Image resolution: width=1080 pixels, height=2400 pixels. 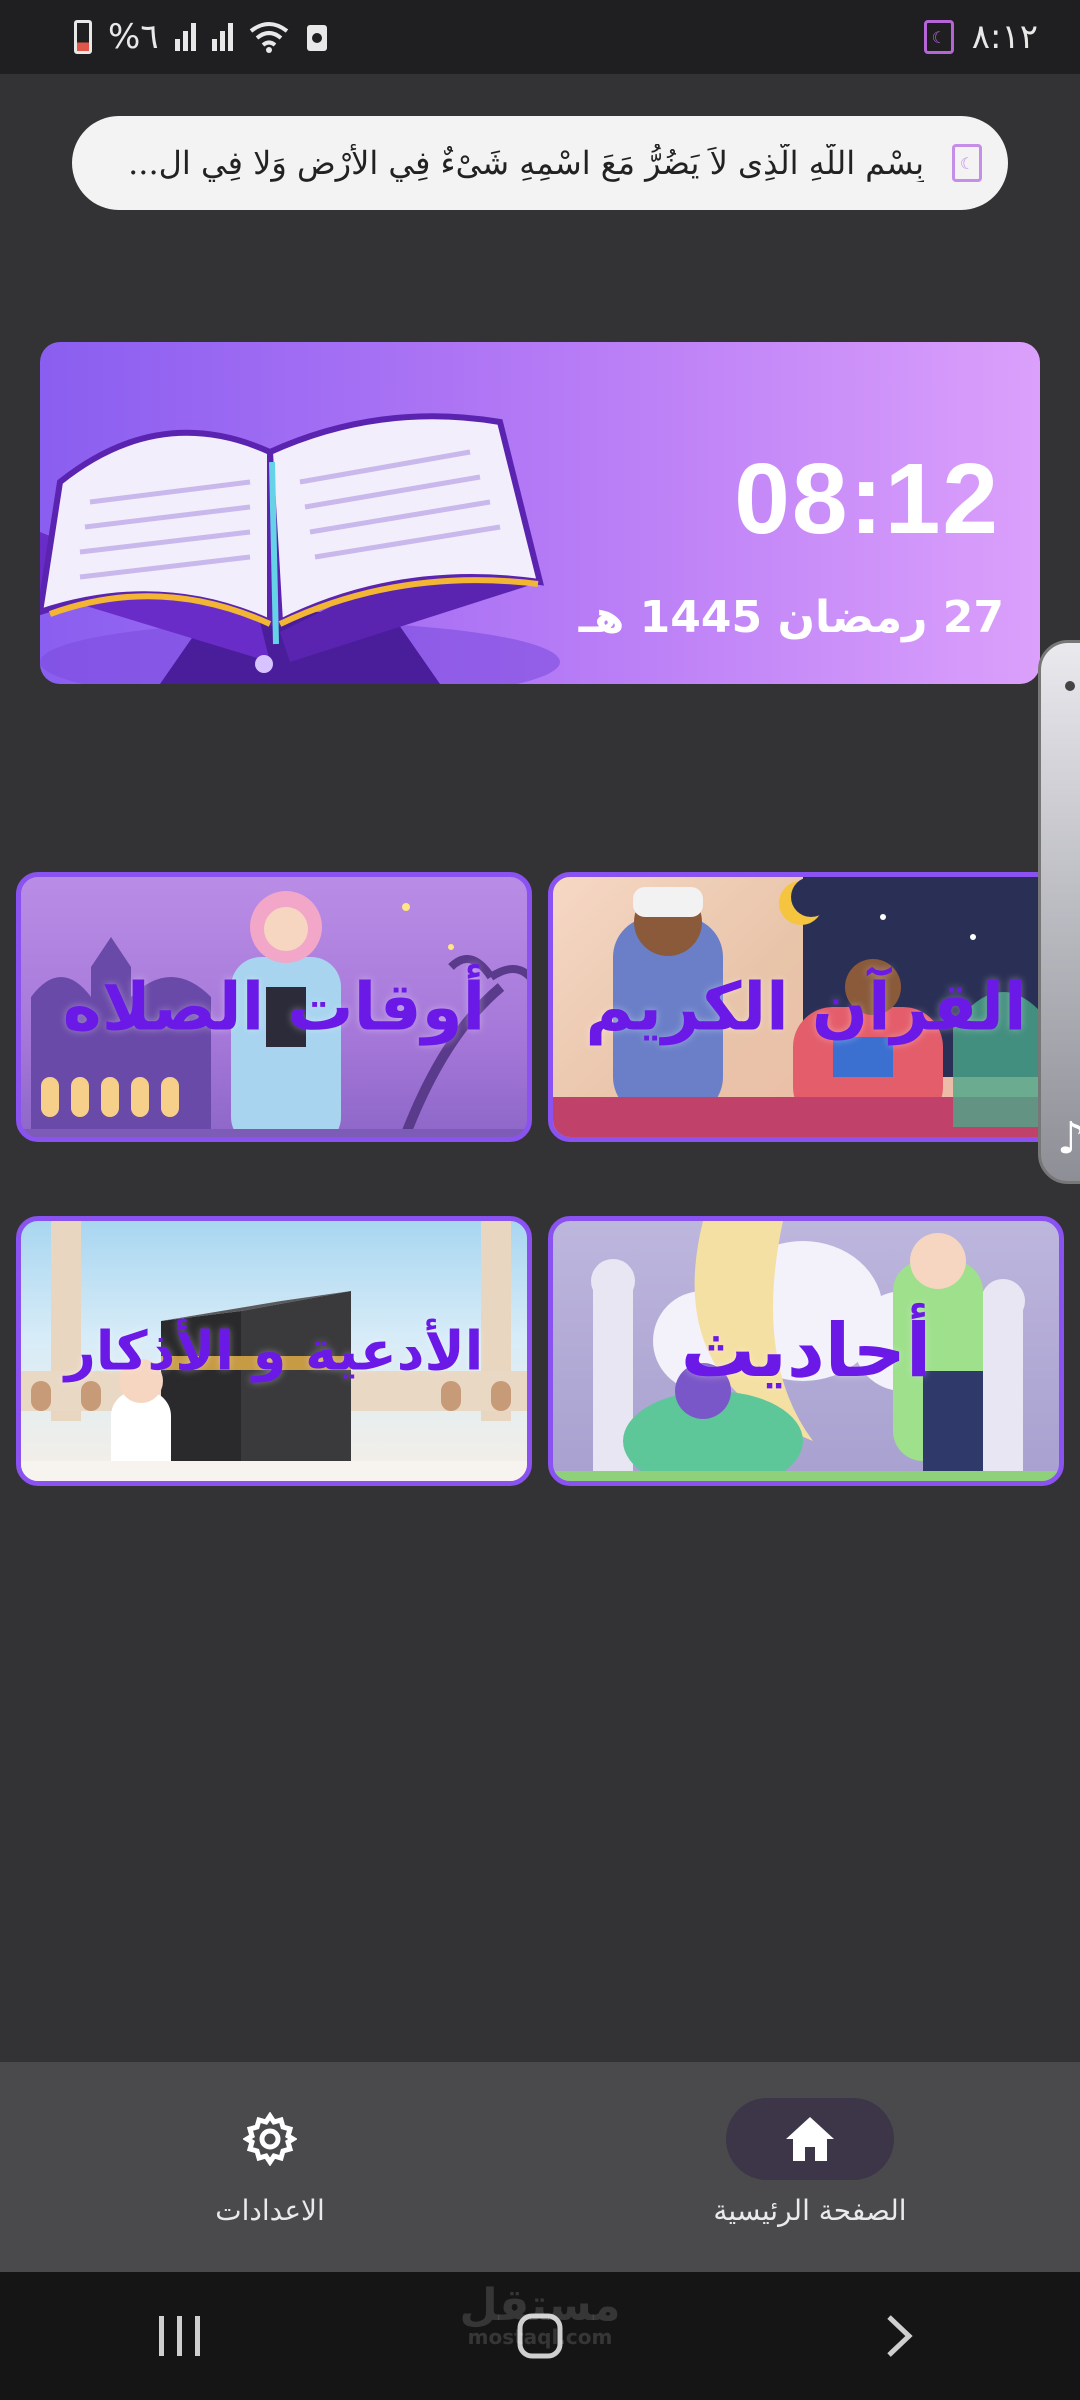 What do you see at coordinates (1059, 912) in the screenshot?
I see `edge-panel-handle: ♪` at bounding box center [1059, 912].